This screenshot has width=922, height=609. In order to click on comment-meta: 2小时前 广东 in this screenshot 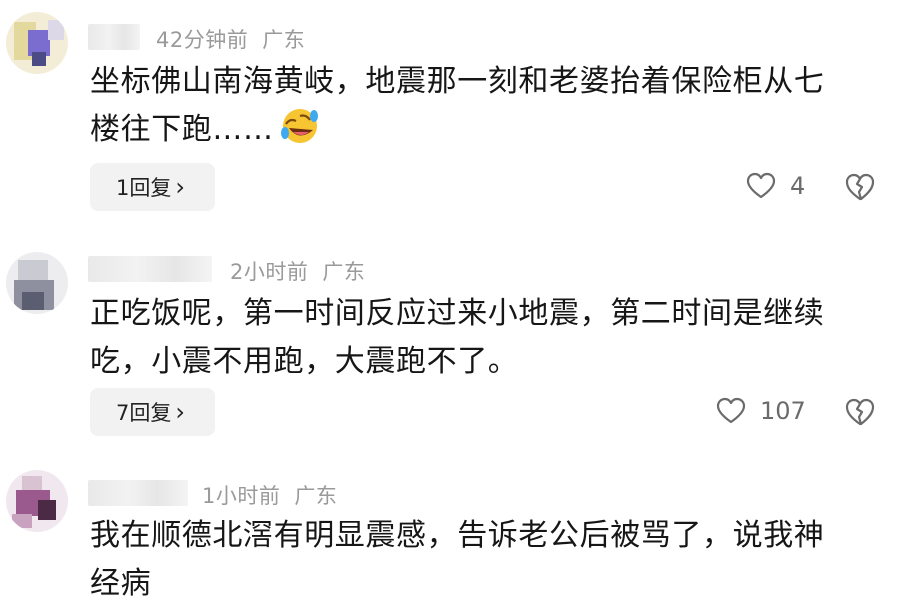, I will do `click(297, 271)`.